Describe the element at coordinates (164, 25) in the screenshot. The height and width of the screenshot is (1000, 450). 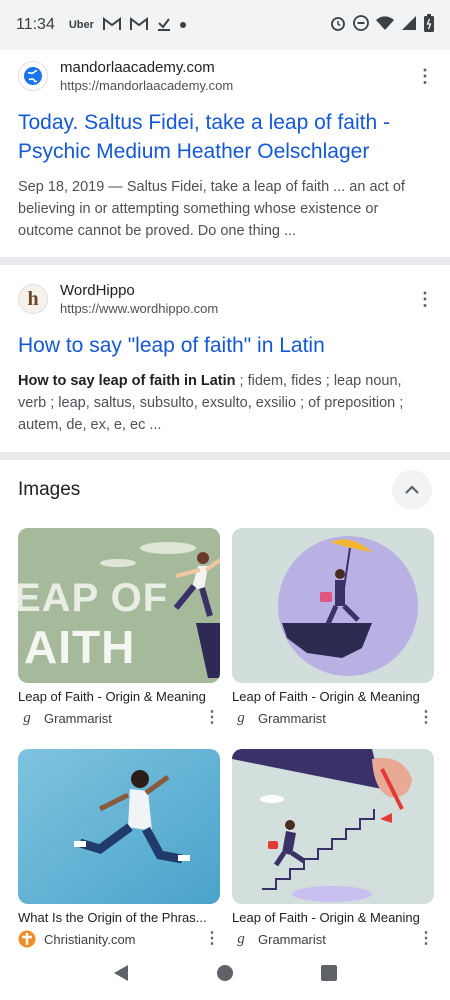
I see `check-download-icon` at that location.